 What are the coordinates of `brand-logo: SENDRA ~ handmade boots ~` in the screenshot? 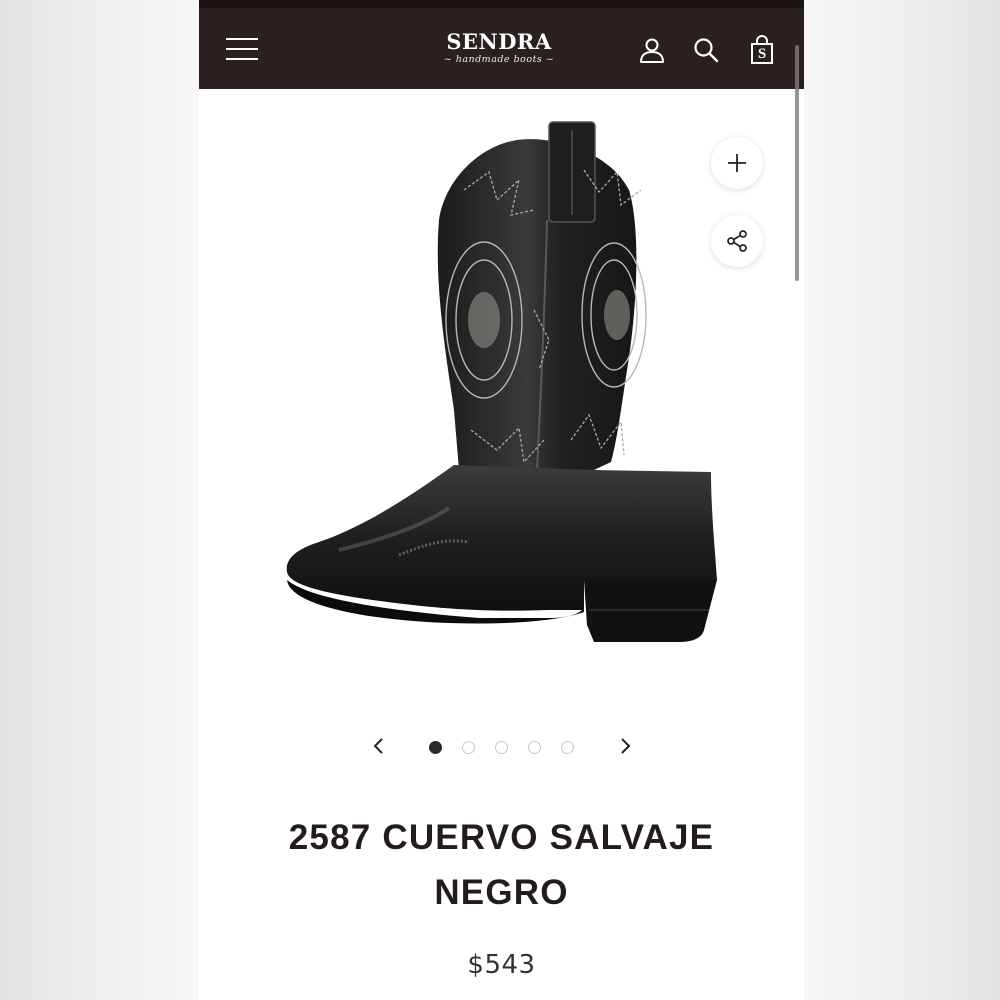 It's located at (499, 47).